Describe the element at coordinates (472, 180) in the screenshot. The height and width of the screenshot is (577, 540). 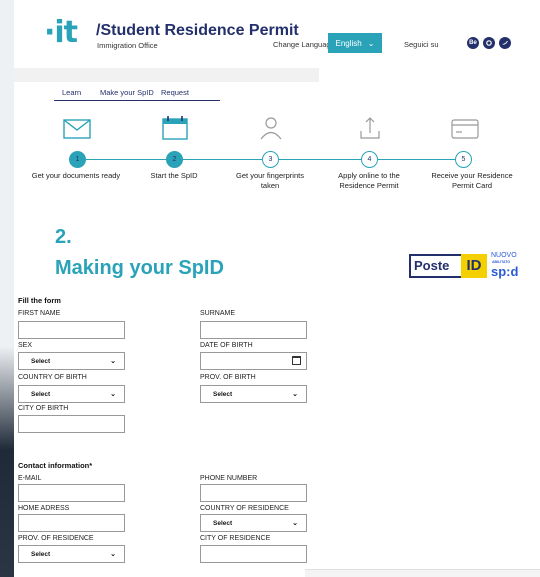
I see `step-5-label: Receive your Residence Permit Card` at that location.